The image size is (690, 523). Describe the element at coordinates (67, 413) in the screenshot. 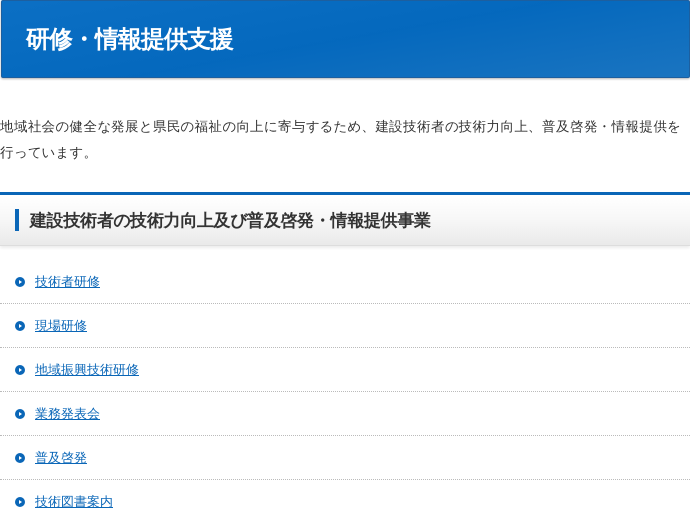

I see `nav-link: 業務発表会` at that location.